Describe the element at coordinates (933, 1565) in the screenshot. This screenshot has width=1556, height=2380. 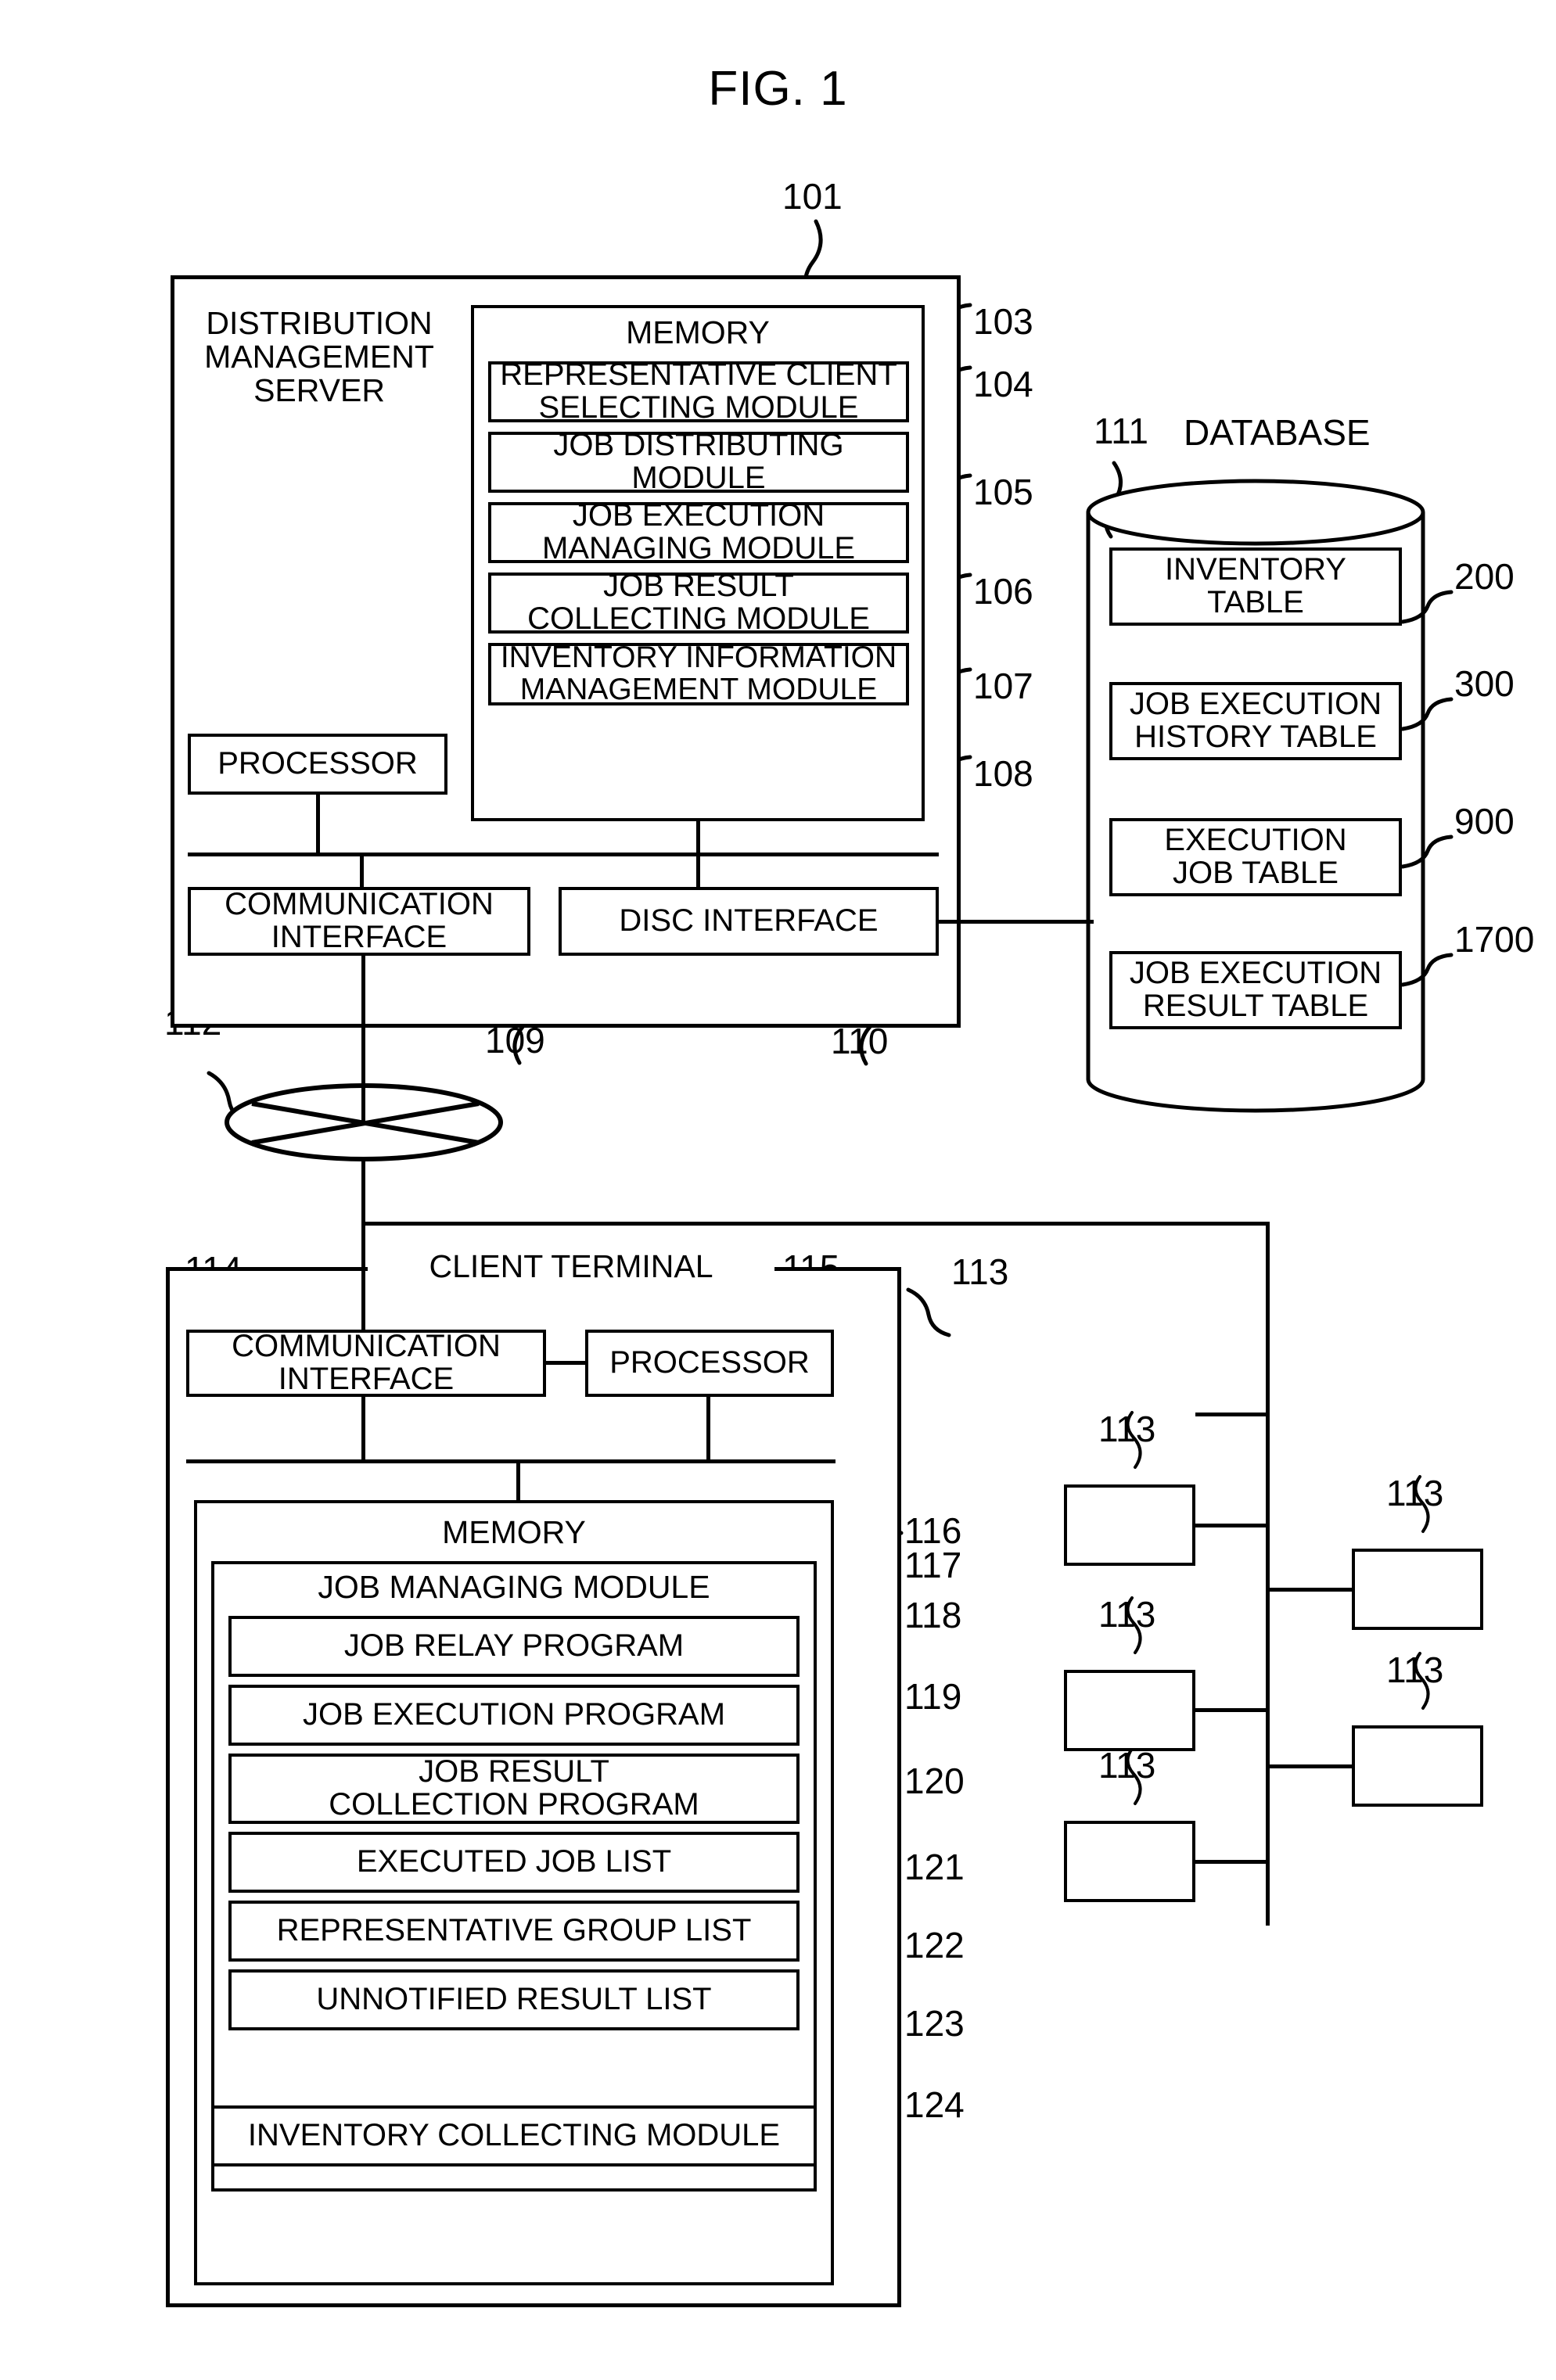
I see `ref-117: 117` at that location.